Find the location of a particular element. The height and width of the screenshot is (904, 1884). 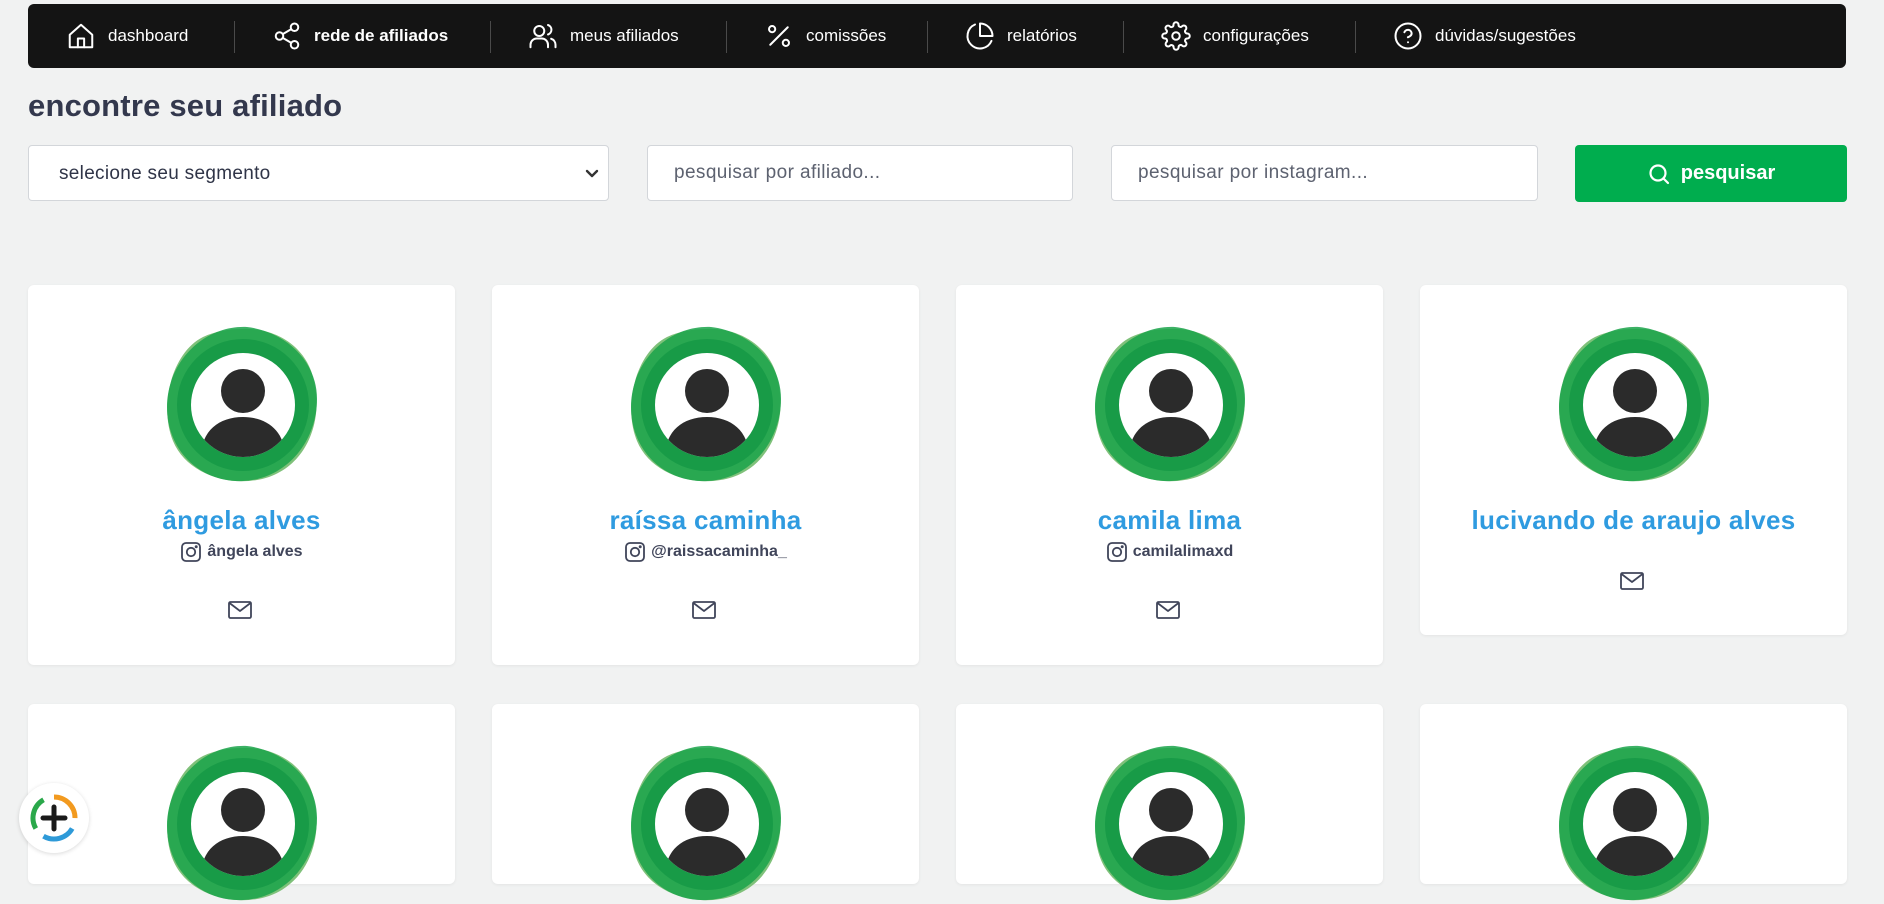

affiliate-name: lucivando de araujo alves is located at coordinates (1633, 520).